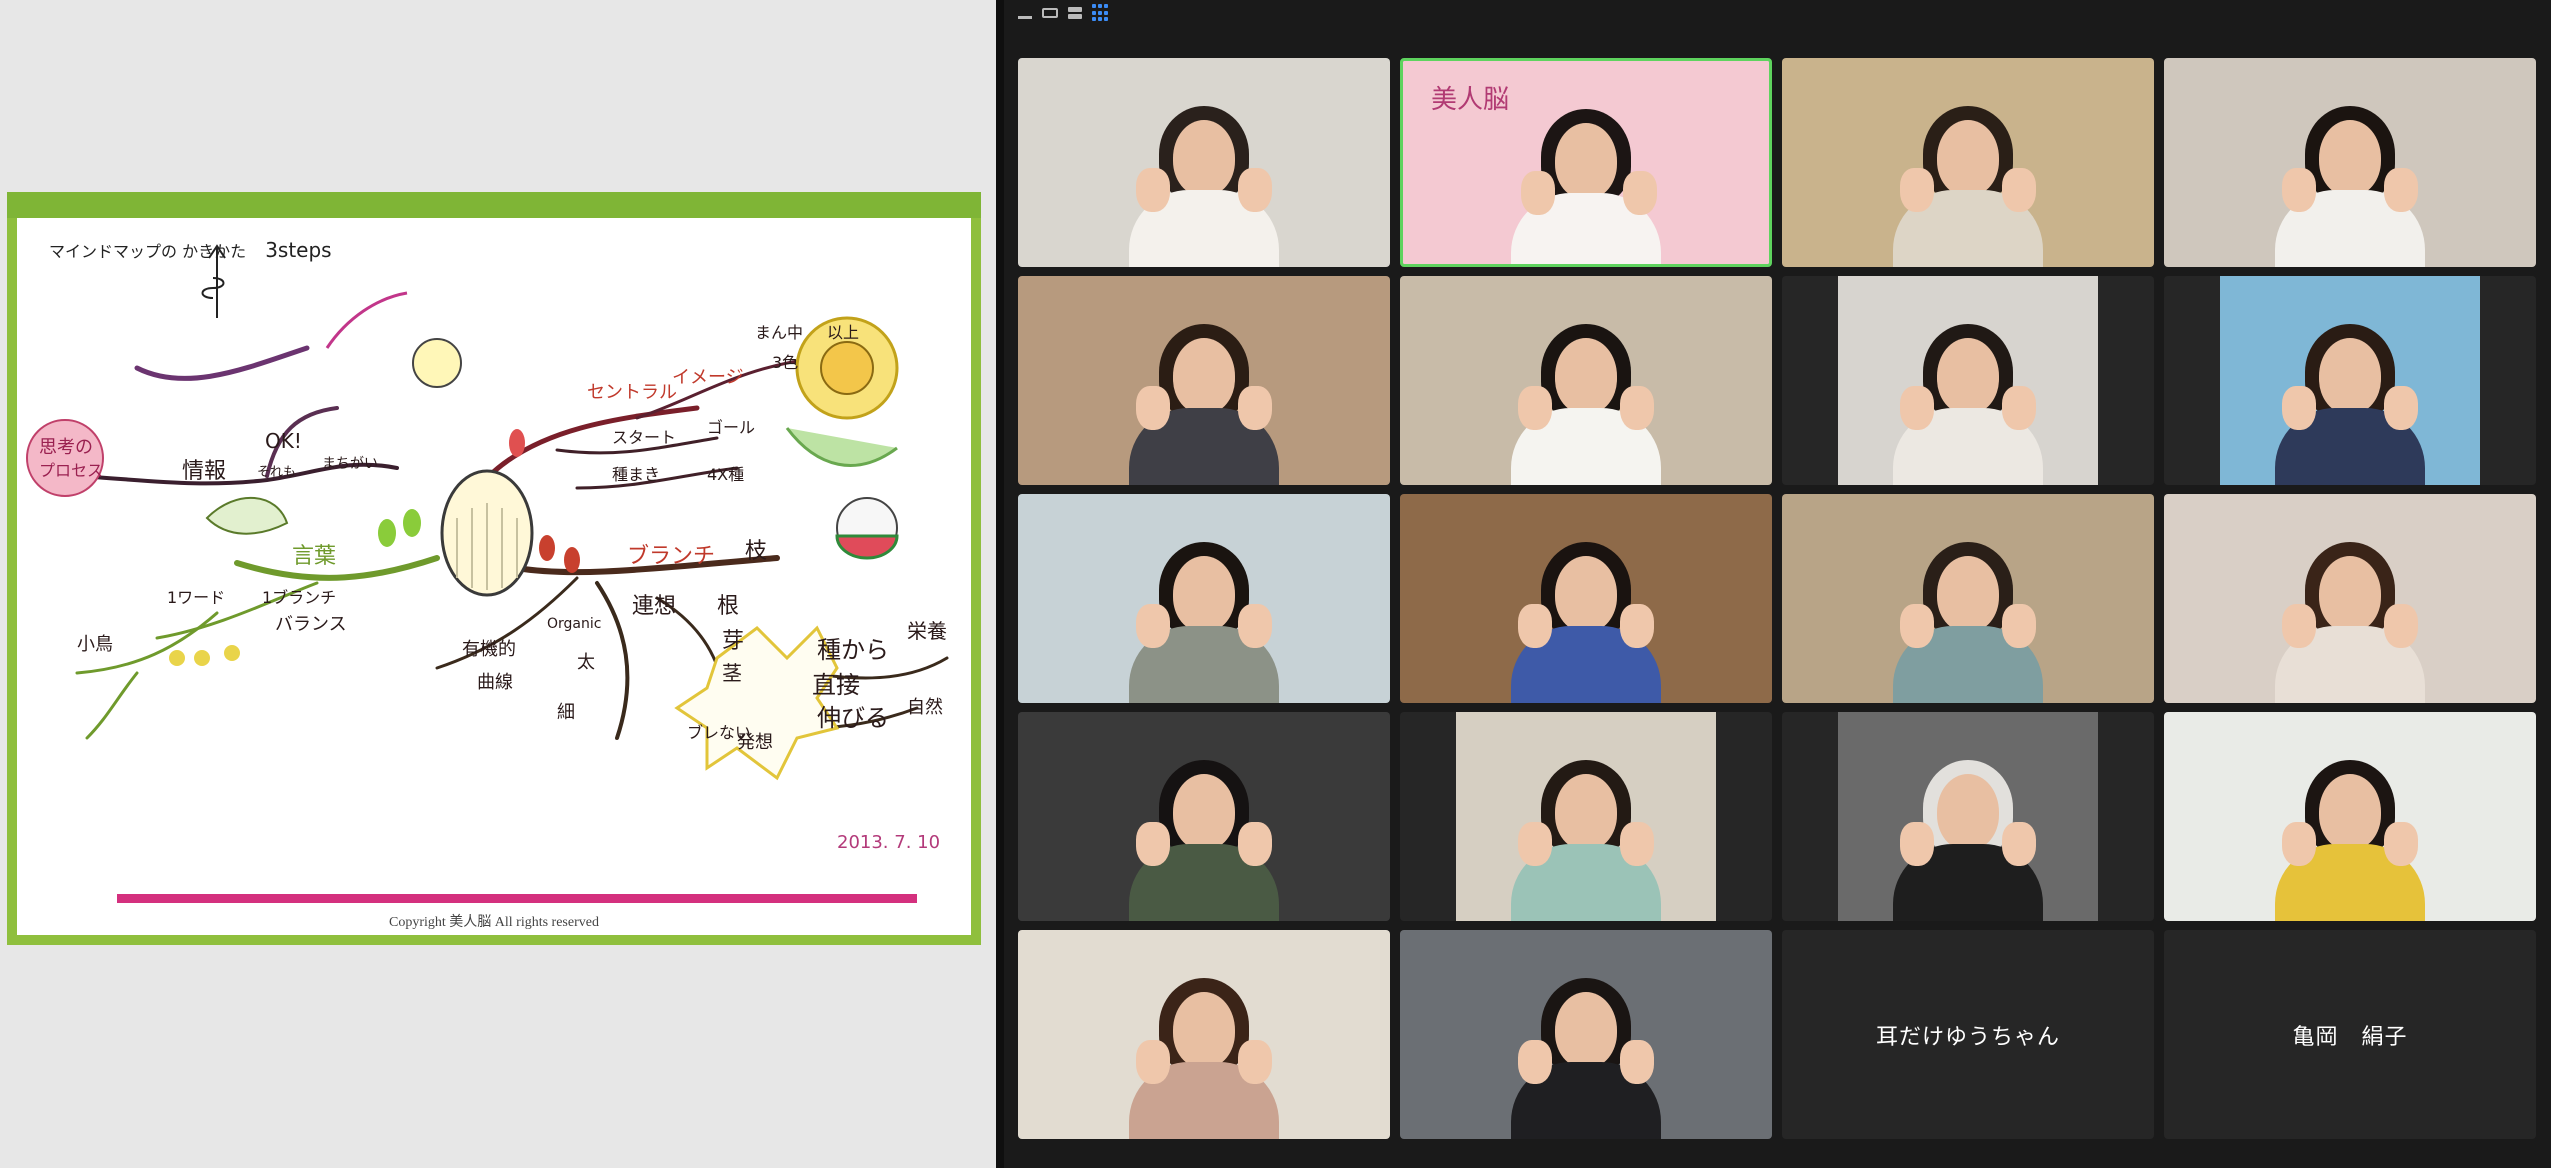 Image resolution: width=2551 pixels, height=1168 pixels. What do you see at coordinates (314, 556) in the screenshot?
I see `mindmap-label: 言葉` at bounding box center [314, 556].